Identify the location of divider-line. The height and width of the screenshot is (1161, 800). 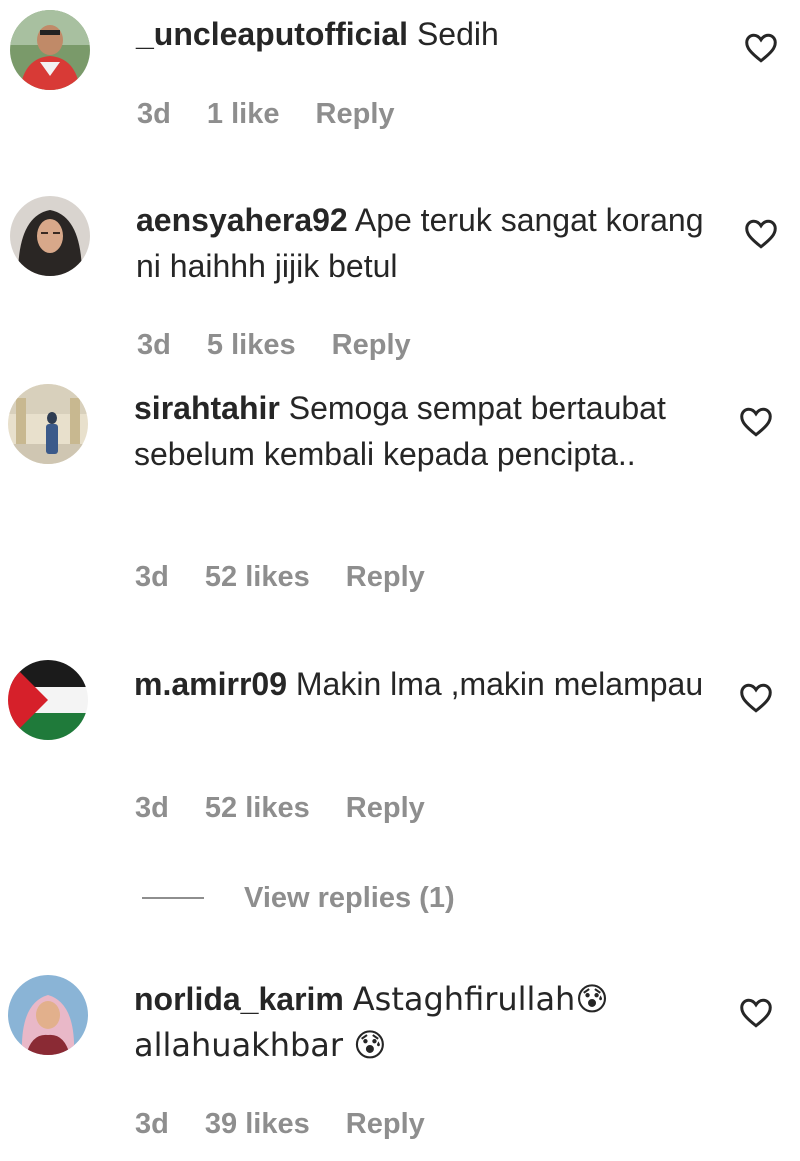
(173, 898).